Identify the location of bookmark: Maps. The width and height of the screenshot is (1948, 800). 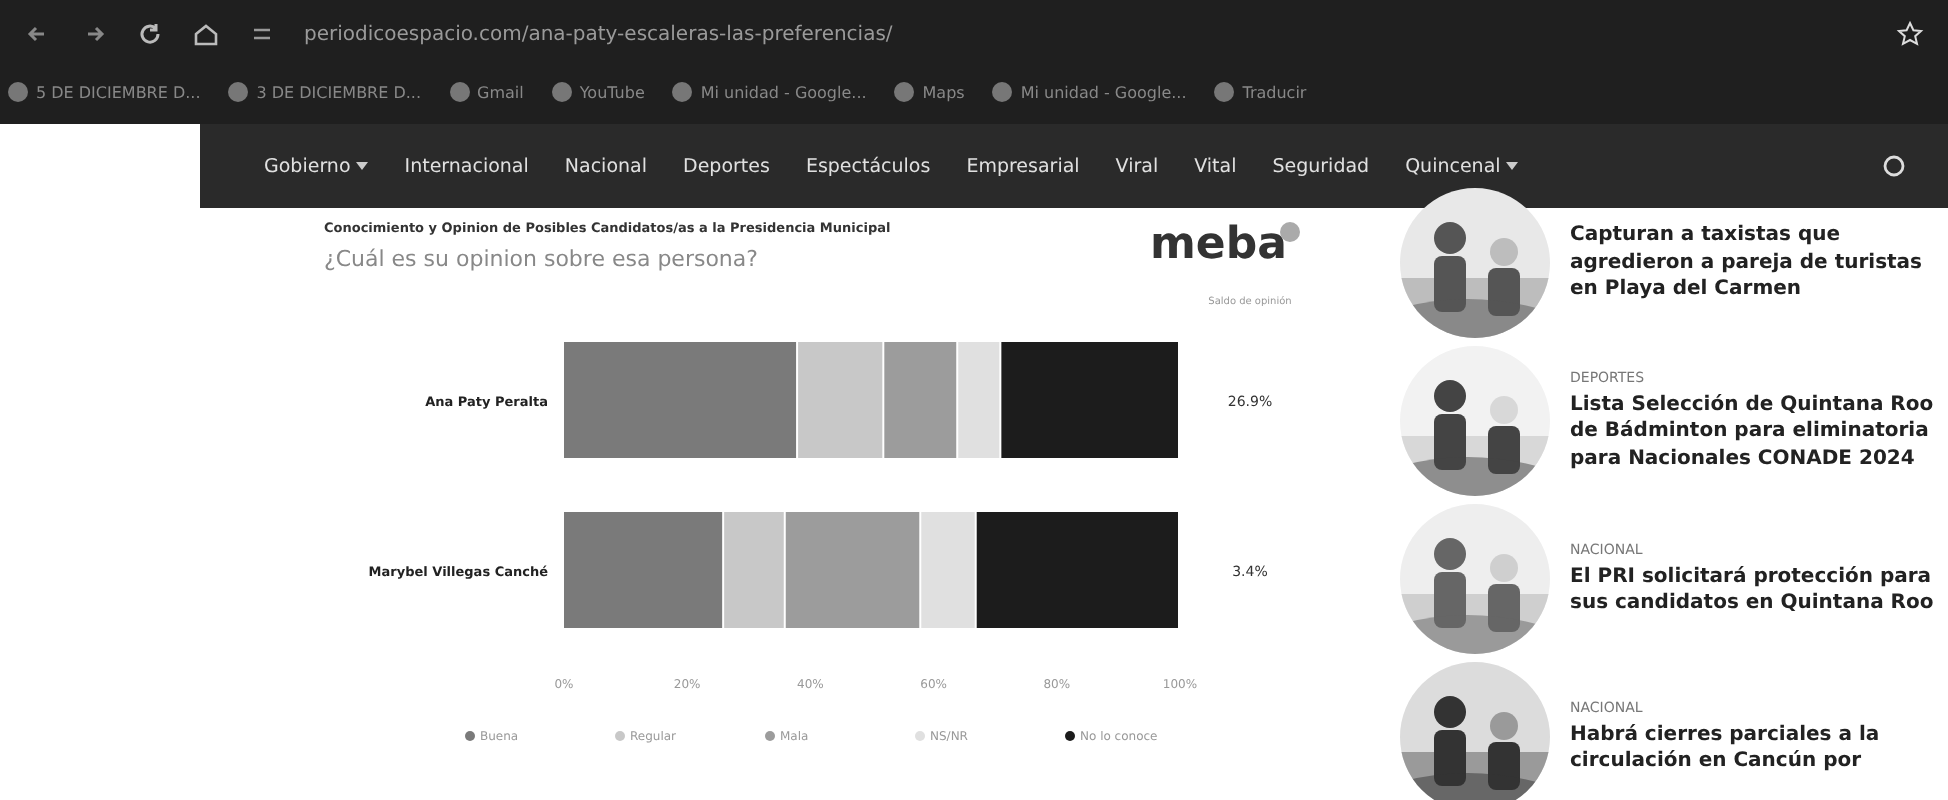
(929, 92).